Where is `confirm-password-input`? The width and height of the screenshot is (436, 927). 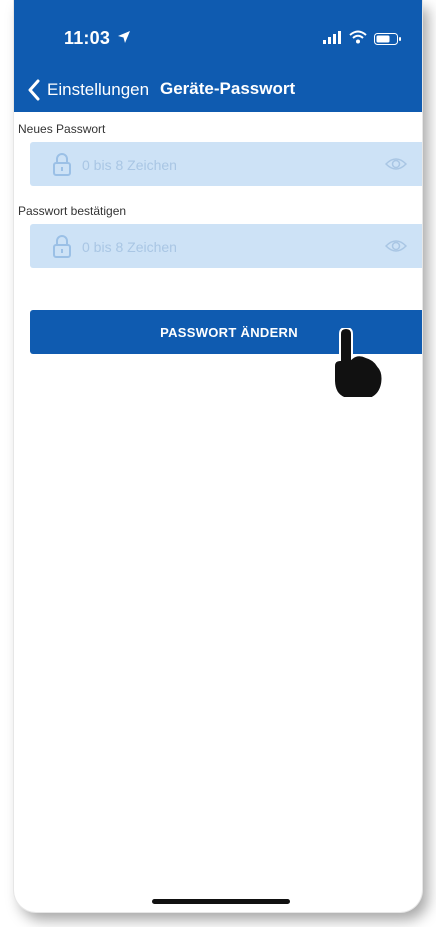
confirm-password-input is located at coordinates (232, 247).